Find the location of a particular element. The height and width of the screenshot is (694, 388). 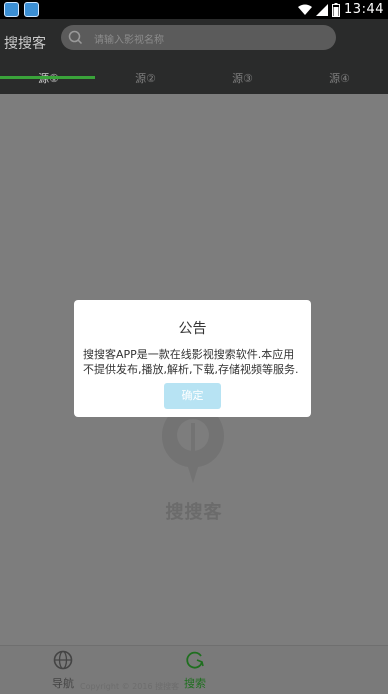

dialog-title: 公告 is located at coordinates (192, 329).